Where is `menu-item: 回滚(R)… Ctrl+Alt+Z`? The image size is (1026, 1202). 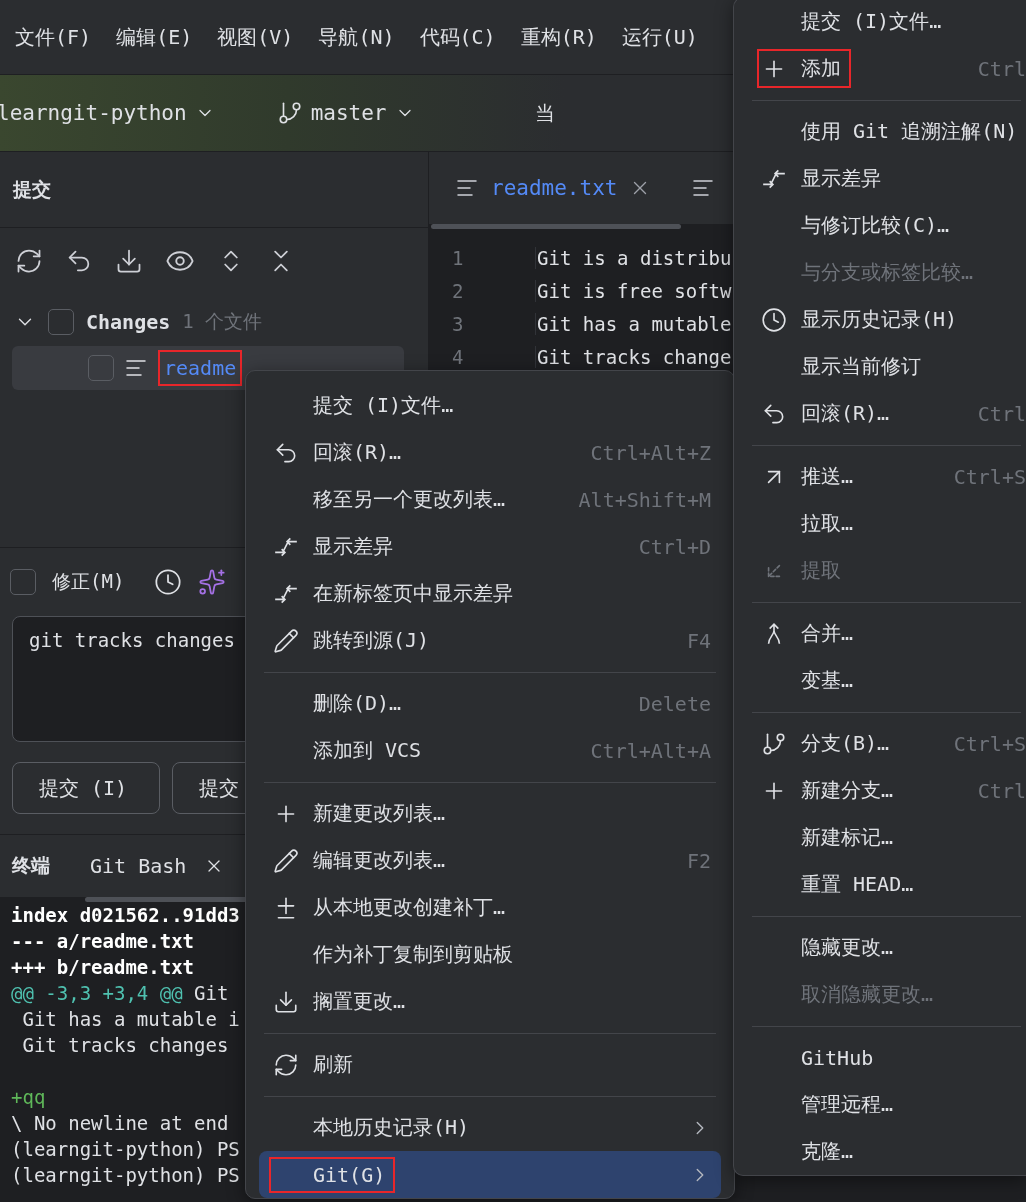
menu-item: 回滚(R)… Ctrl+Alt+Z is located at coordinates (490, 452).